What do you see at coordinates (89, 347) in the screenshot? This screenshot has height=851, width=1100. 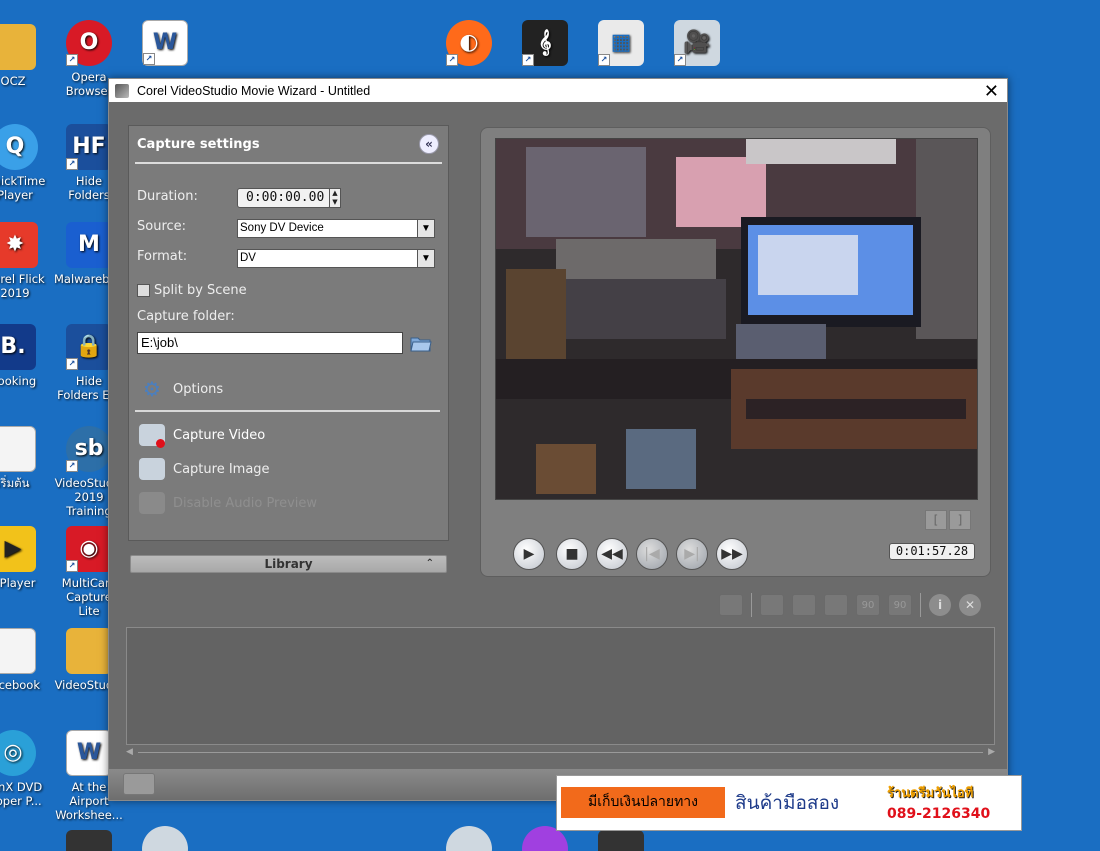 I see `lock-folder-icon: 🔒 ↗` at bounding box center [89, 347].